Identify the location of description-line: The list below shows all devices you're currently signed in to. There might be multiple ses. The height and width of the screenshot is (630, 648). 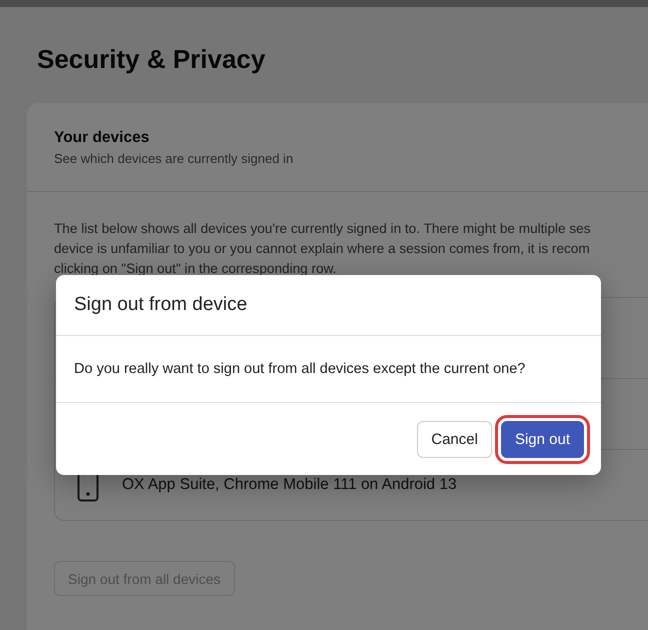
(323, 229).